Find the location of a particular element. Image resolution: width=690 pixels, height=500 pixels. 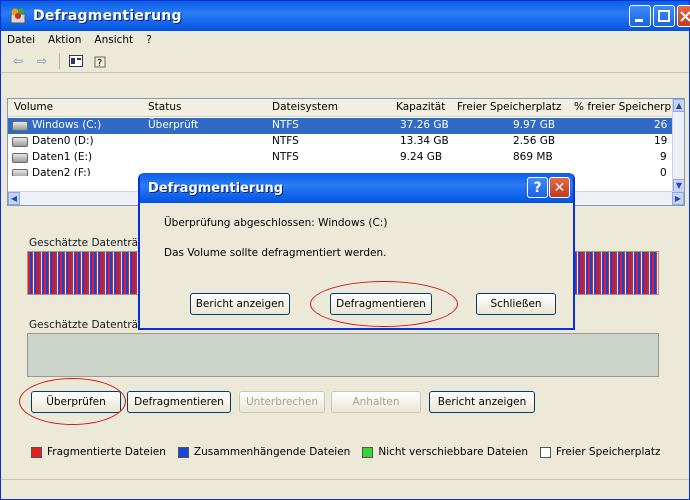

legend-item-free-space: Freier Speicherplatz is located at coordinates (600, 452).